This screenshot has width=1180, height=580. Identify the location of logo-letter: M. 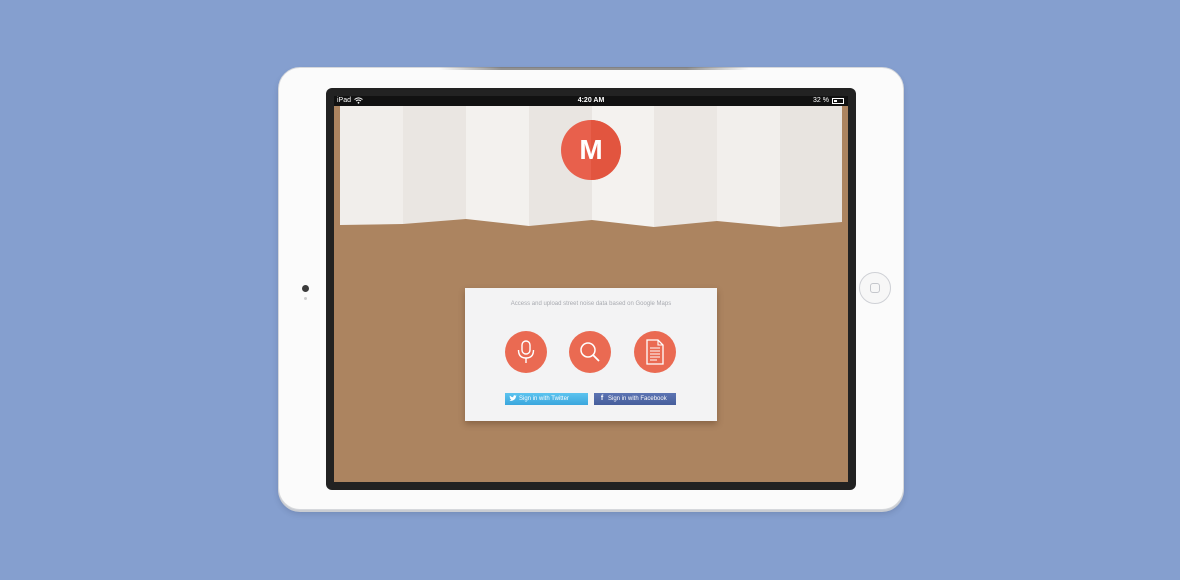
(591, 149).